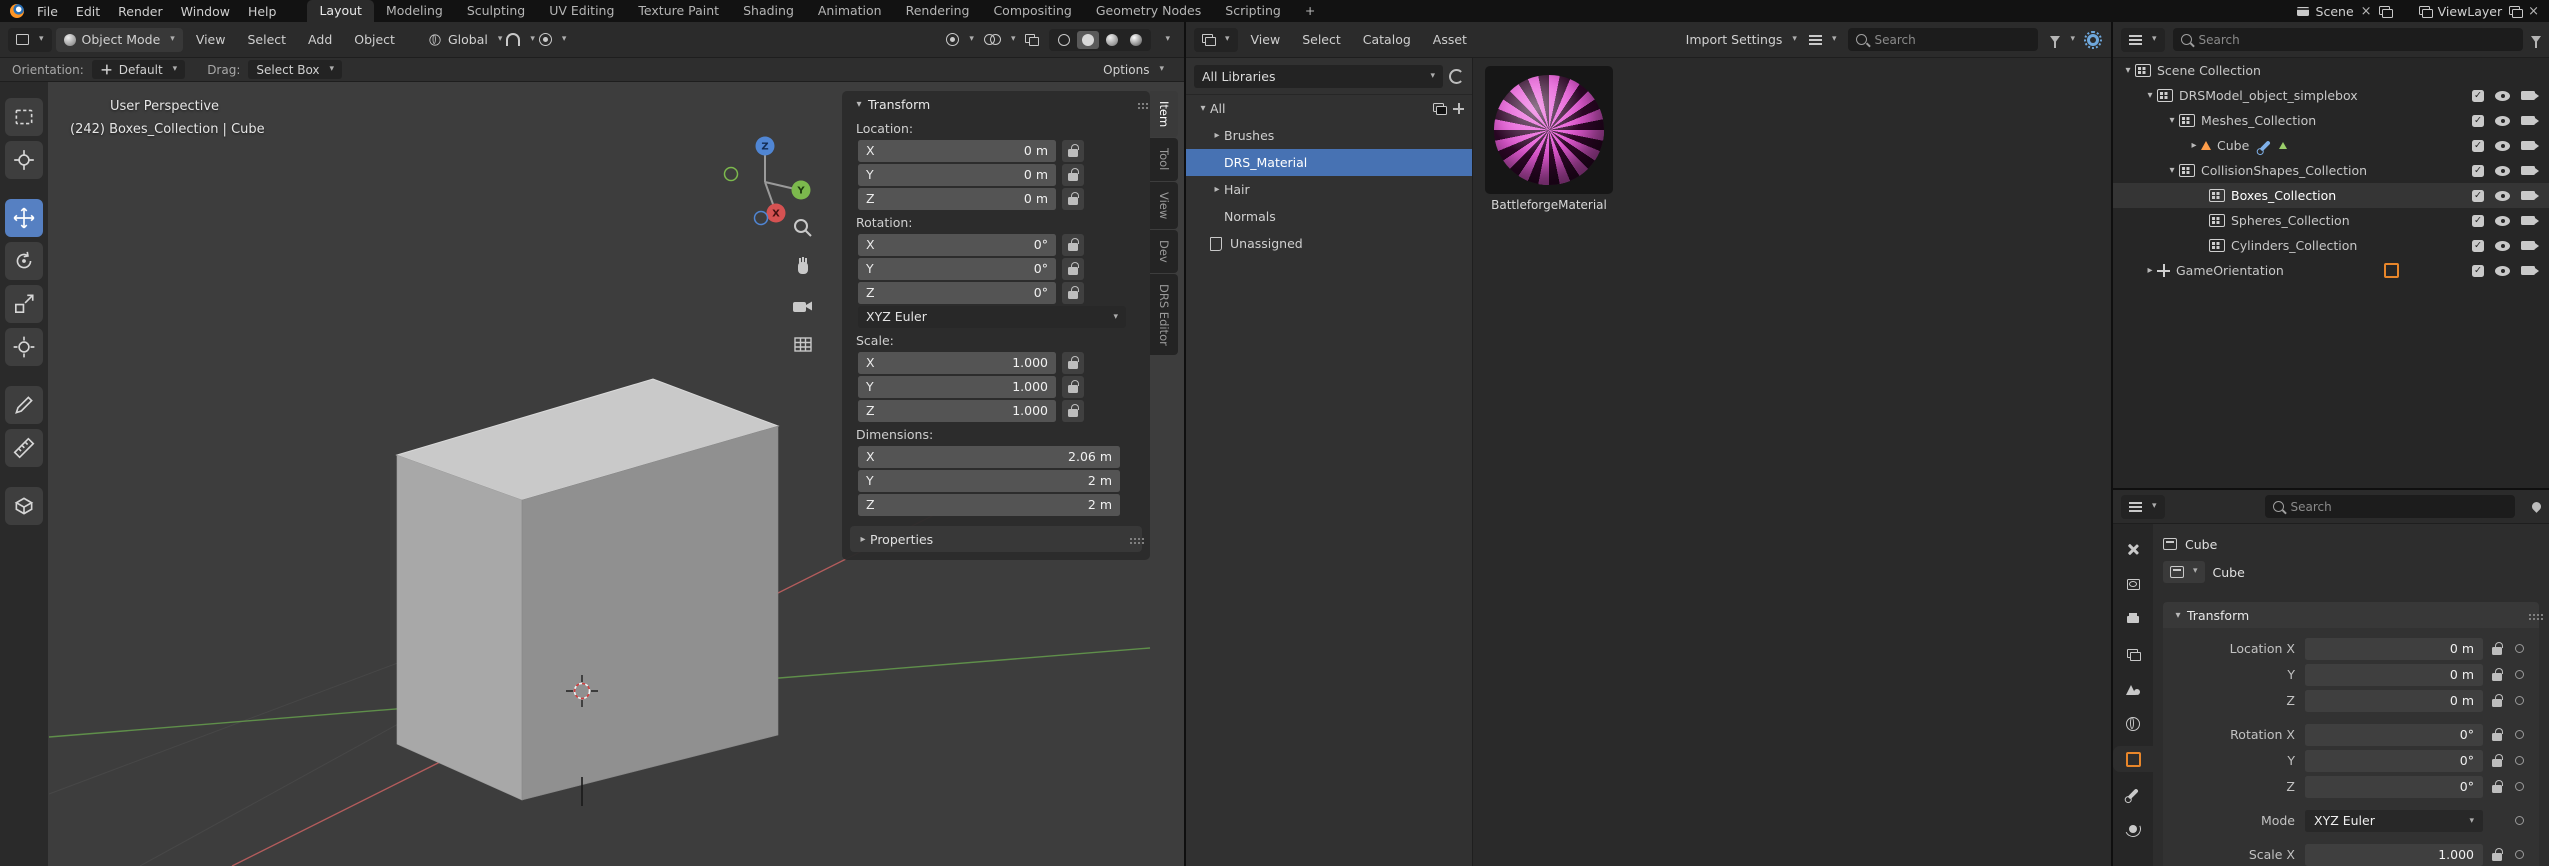 This screenshot has width=2549, height=866. What do you see at coordinates (731, 174) in the screenshot?
I see `gizmo-y-neg-axis` at bounding box center [731, 174].